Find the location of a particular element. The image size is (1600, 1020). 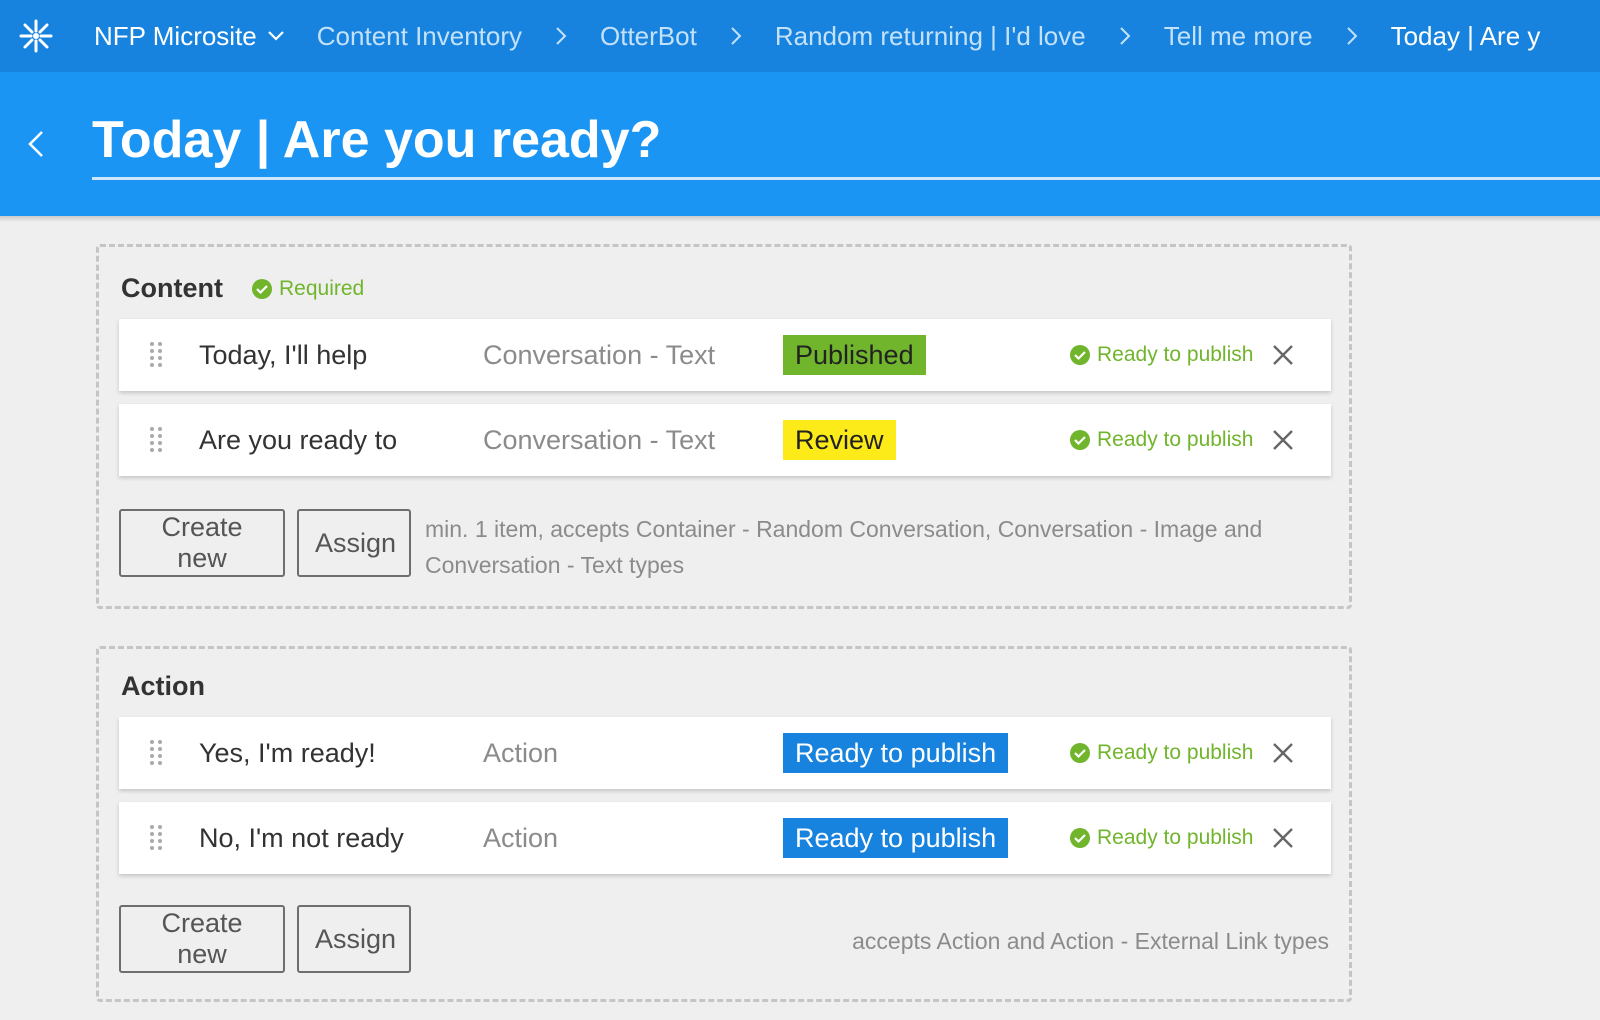

item-name: Today, I'll help is located at coordinates (283, 355).